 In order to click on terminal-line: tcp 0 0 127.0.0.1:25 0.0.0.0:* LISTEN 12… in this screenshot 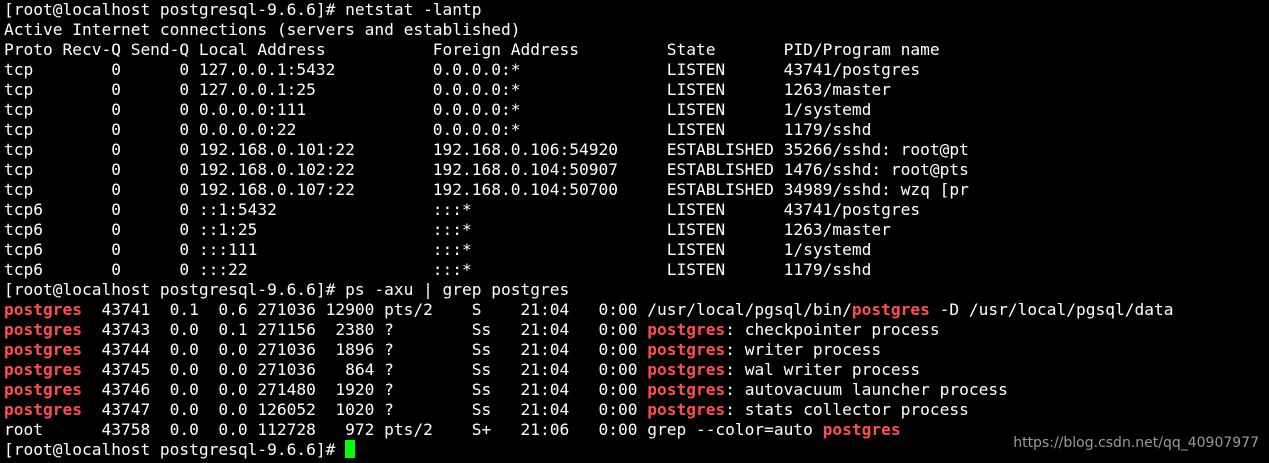, I will do `click(635, 90)`.